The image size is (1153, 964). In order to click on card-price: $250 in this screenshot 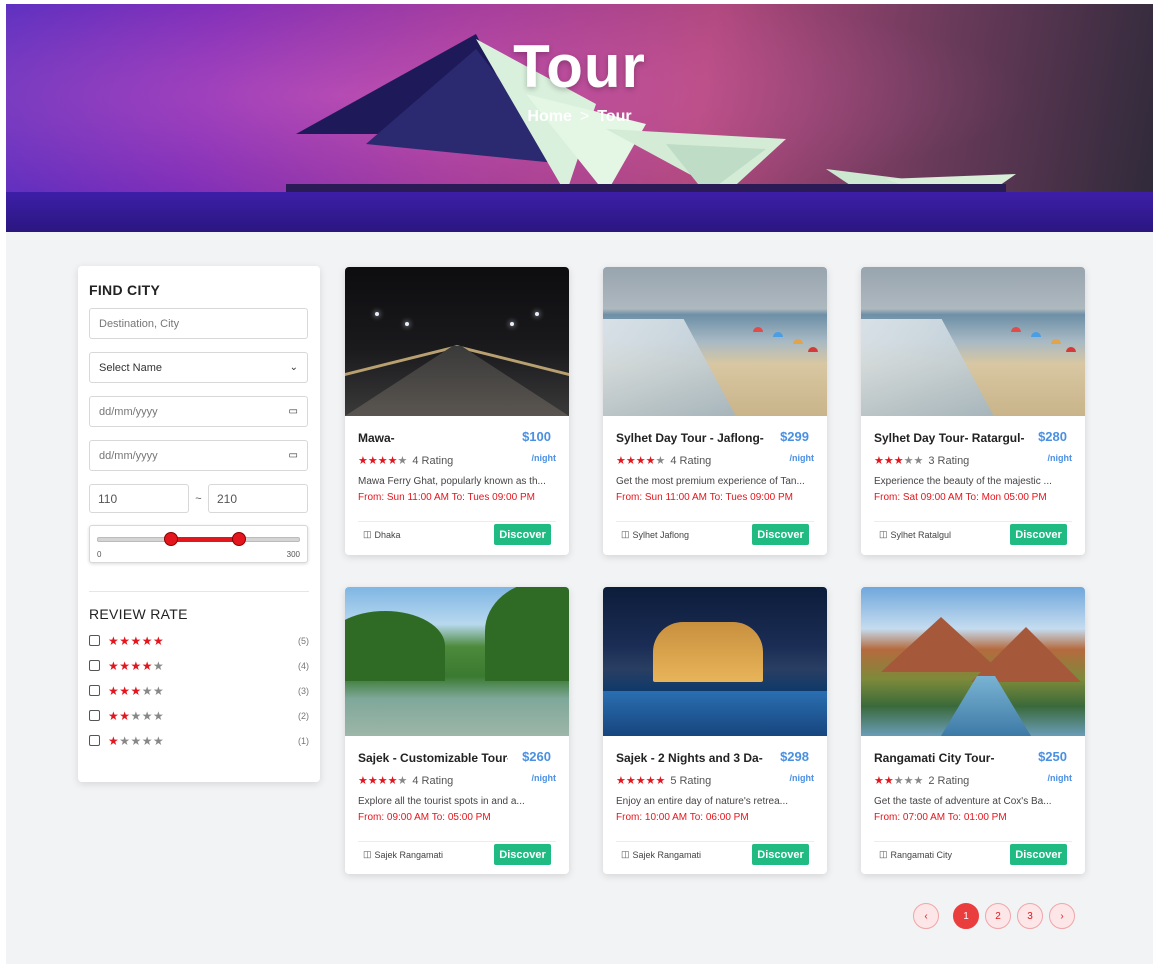, I will do `click(1052, 756)`.